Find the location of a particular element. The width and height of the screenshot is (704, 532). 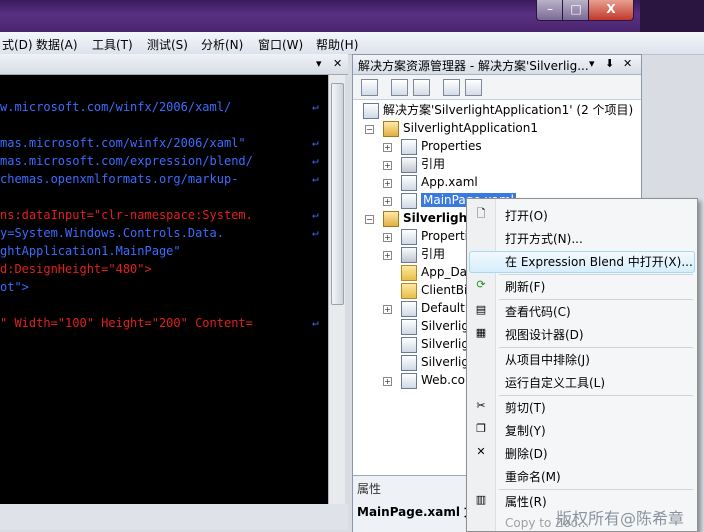

menu-data: 数据(A) is located at coordinates (57, 44).